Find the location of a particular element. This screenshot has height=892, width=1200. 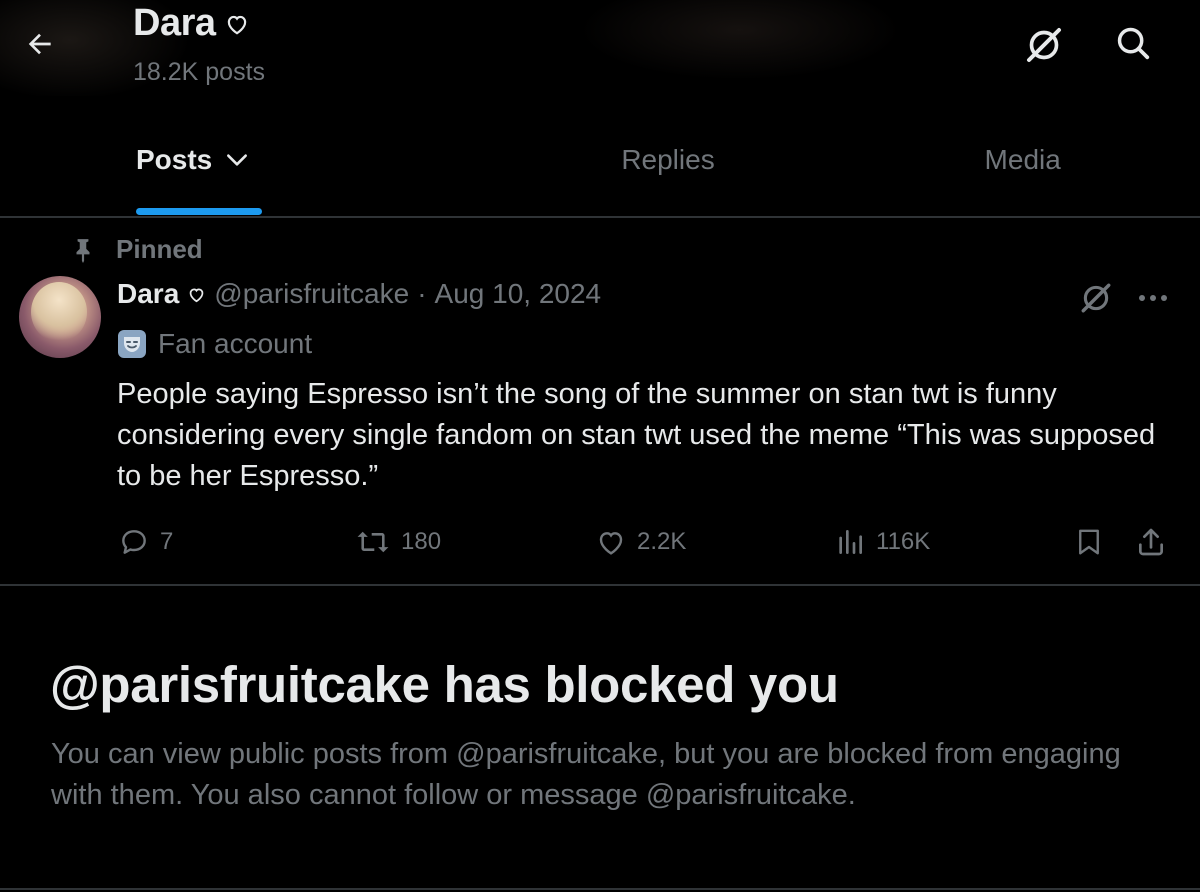

reply-button: 7 is located at coordinates (145, 542).